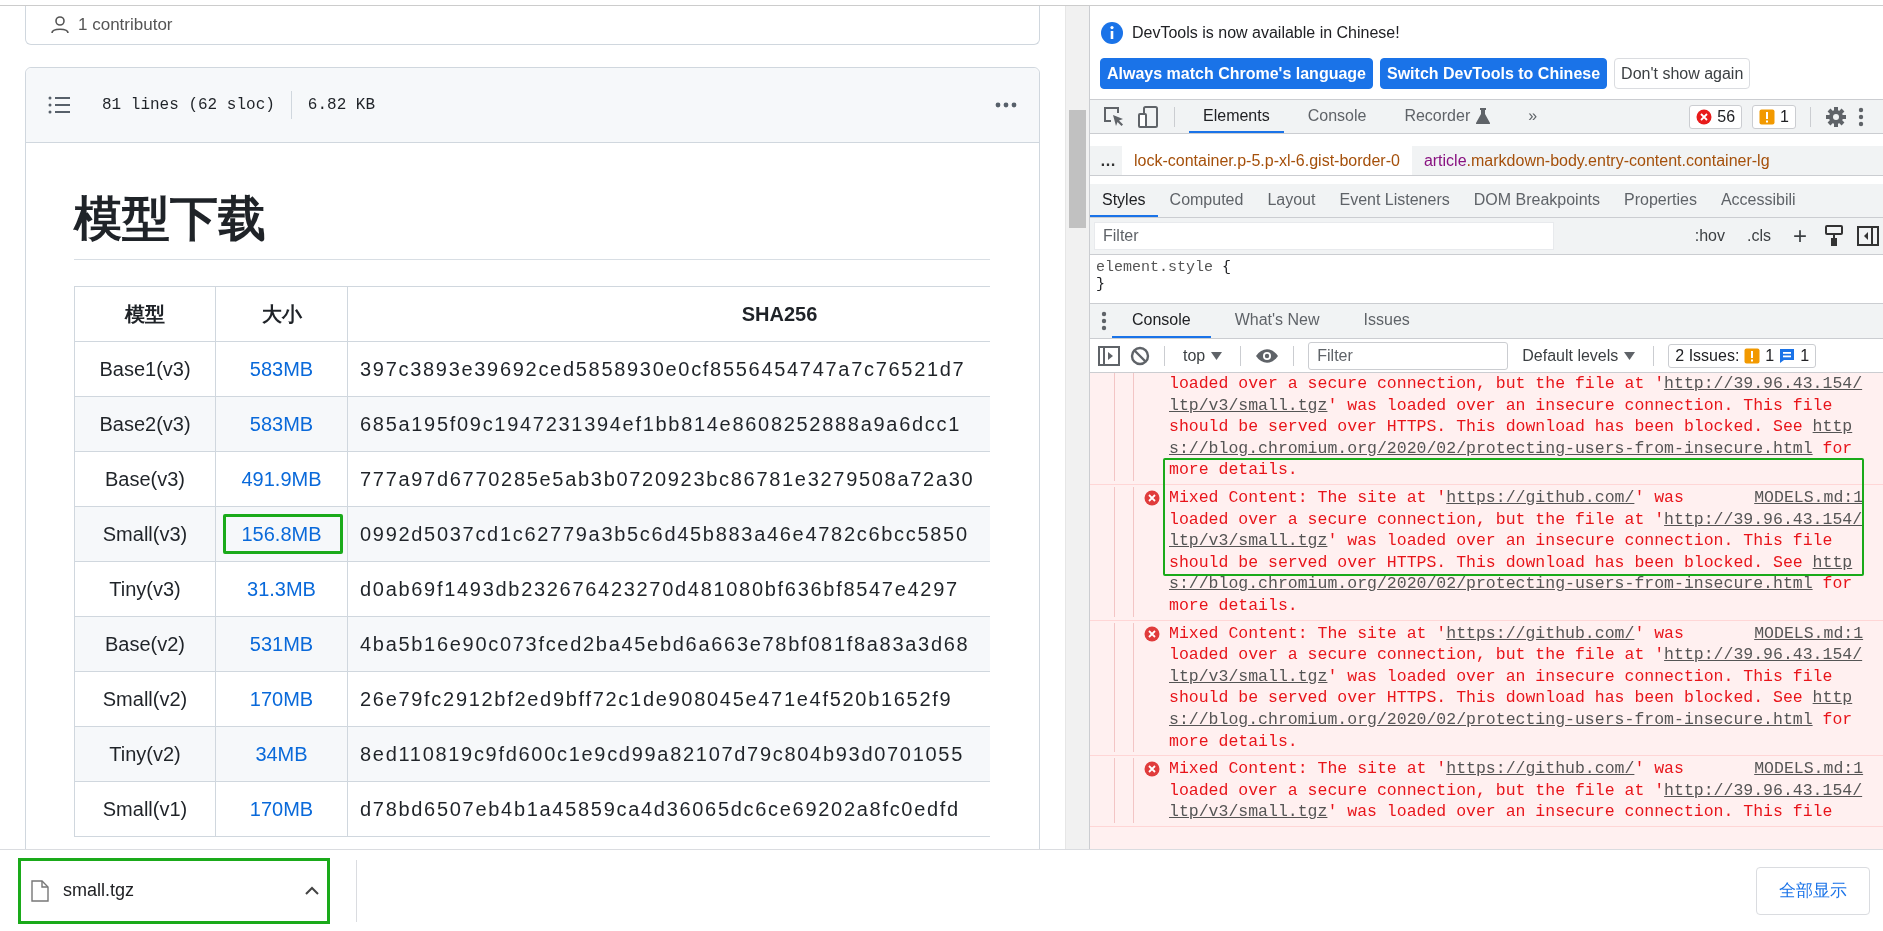 Image resolution: width=1883 pixels, height=931 pixels. Describe the element at coordinates (1337, 116) in the screenshot. I see `panel-tab: Console` at that location.